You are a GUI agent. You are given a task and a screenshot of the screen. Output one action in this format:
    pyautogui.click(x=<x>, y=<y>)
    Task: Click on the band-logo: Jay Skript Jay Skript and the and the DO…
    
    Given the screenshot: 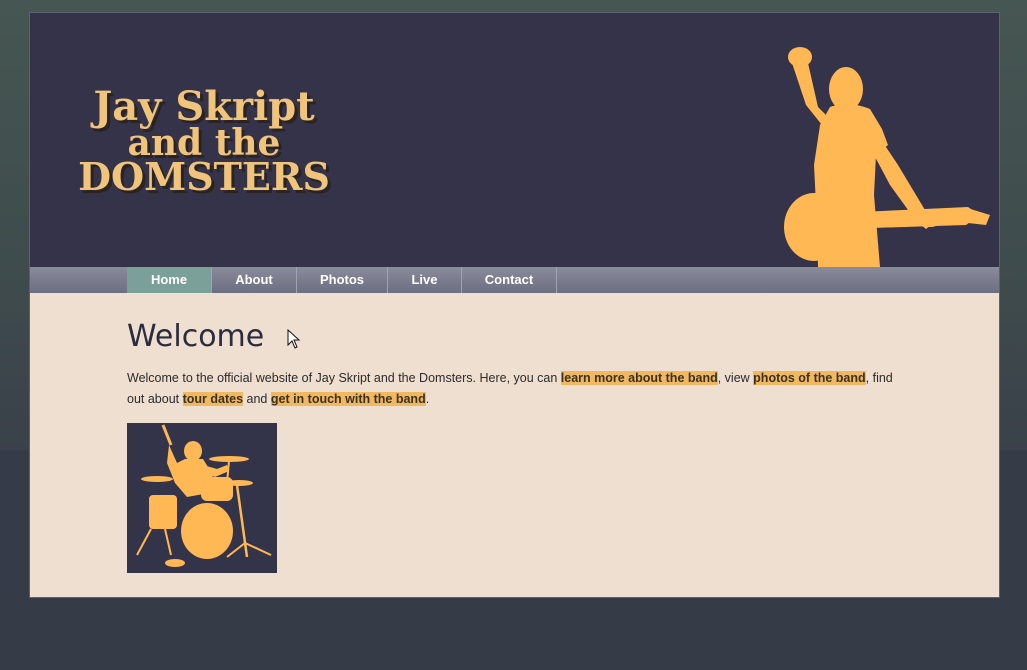 What is the action you would take?
    pyautogui.click(x=226, y=143)
    